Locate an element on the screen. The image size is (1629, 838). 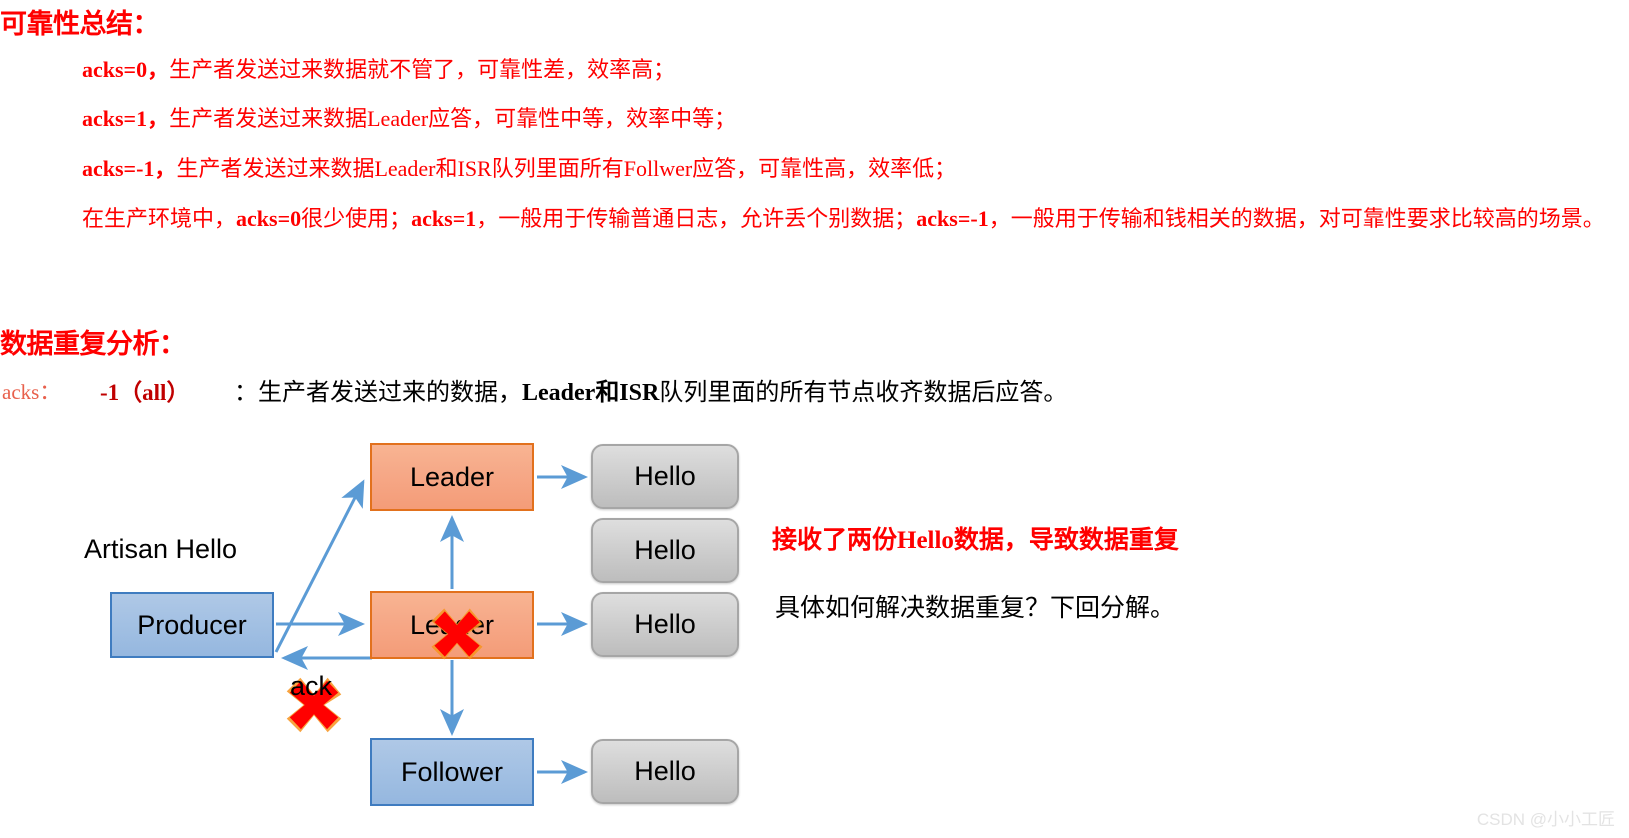
next-topic-note: 具体如何解决数据重复？下回分解。 is located at coordinates (975, 608).